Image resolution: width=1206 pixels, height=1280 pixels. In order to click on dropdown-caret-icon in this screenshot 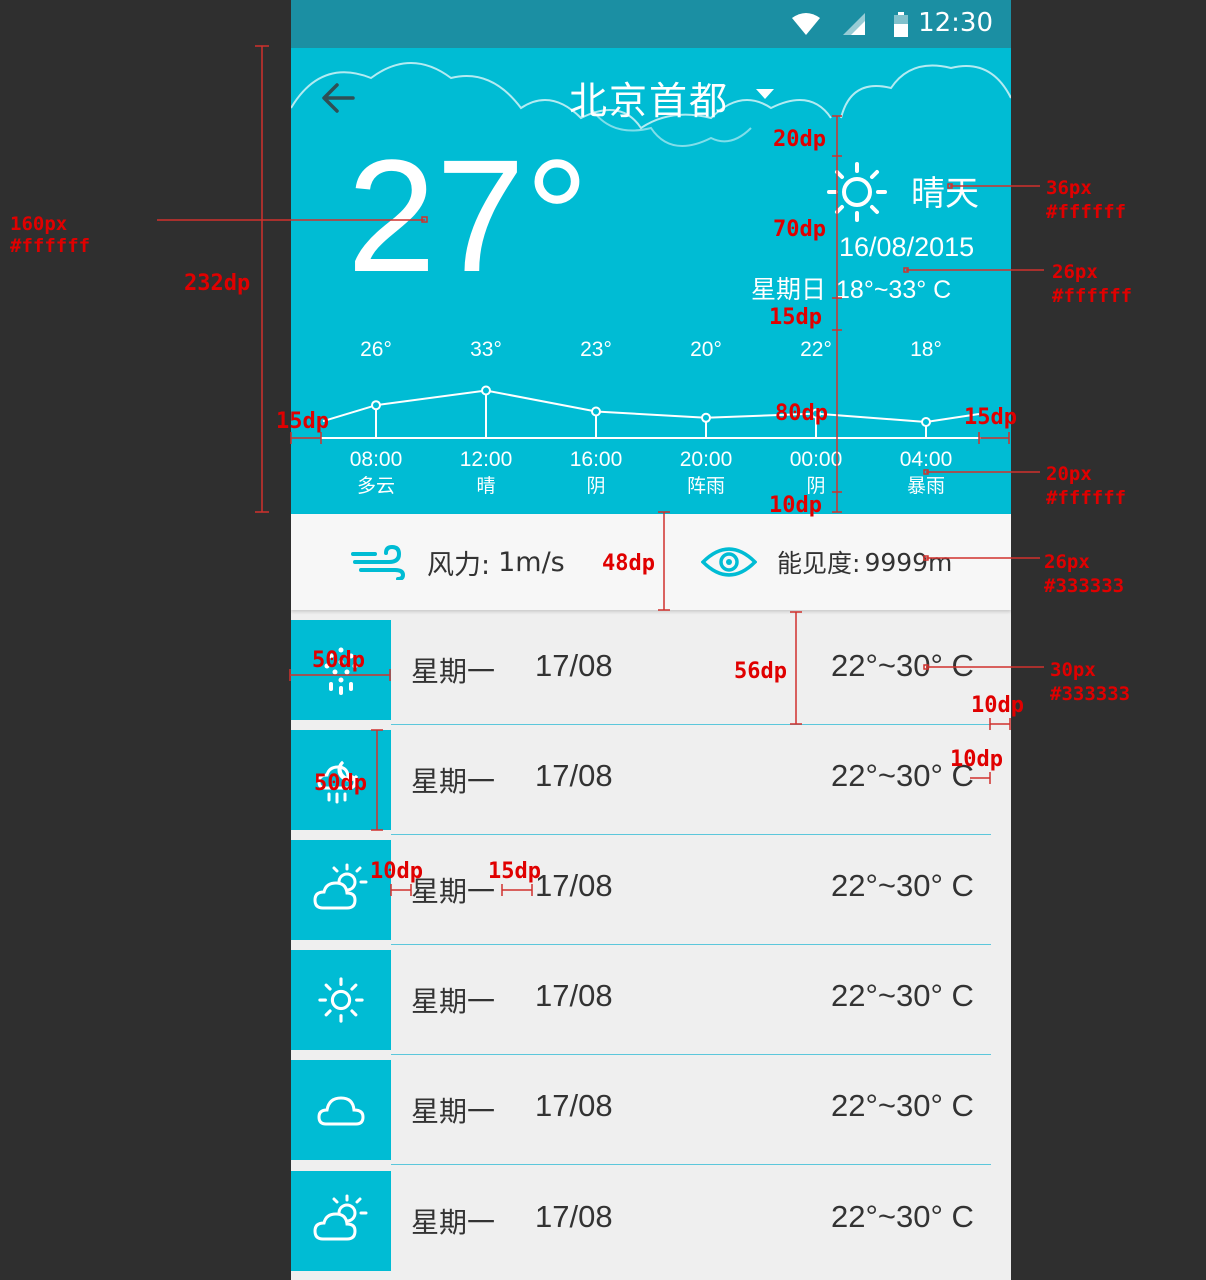, I will do `click(765, 94)`.